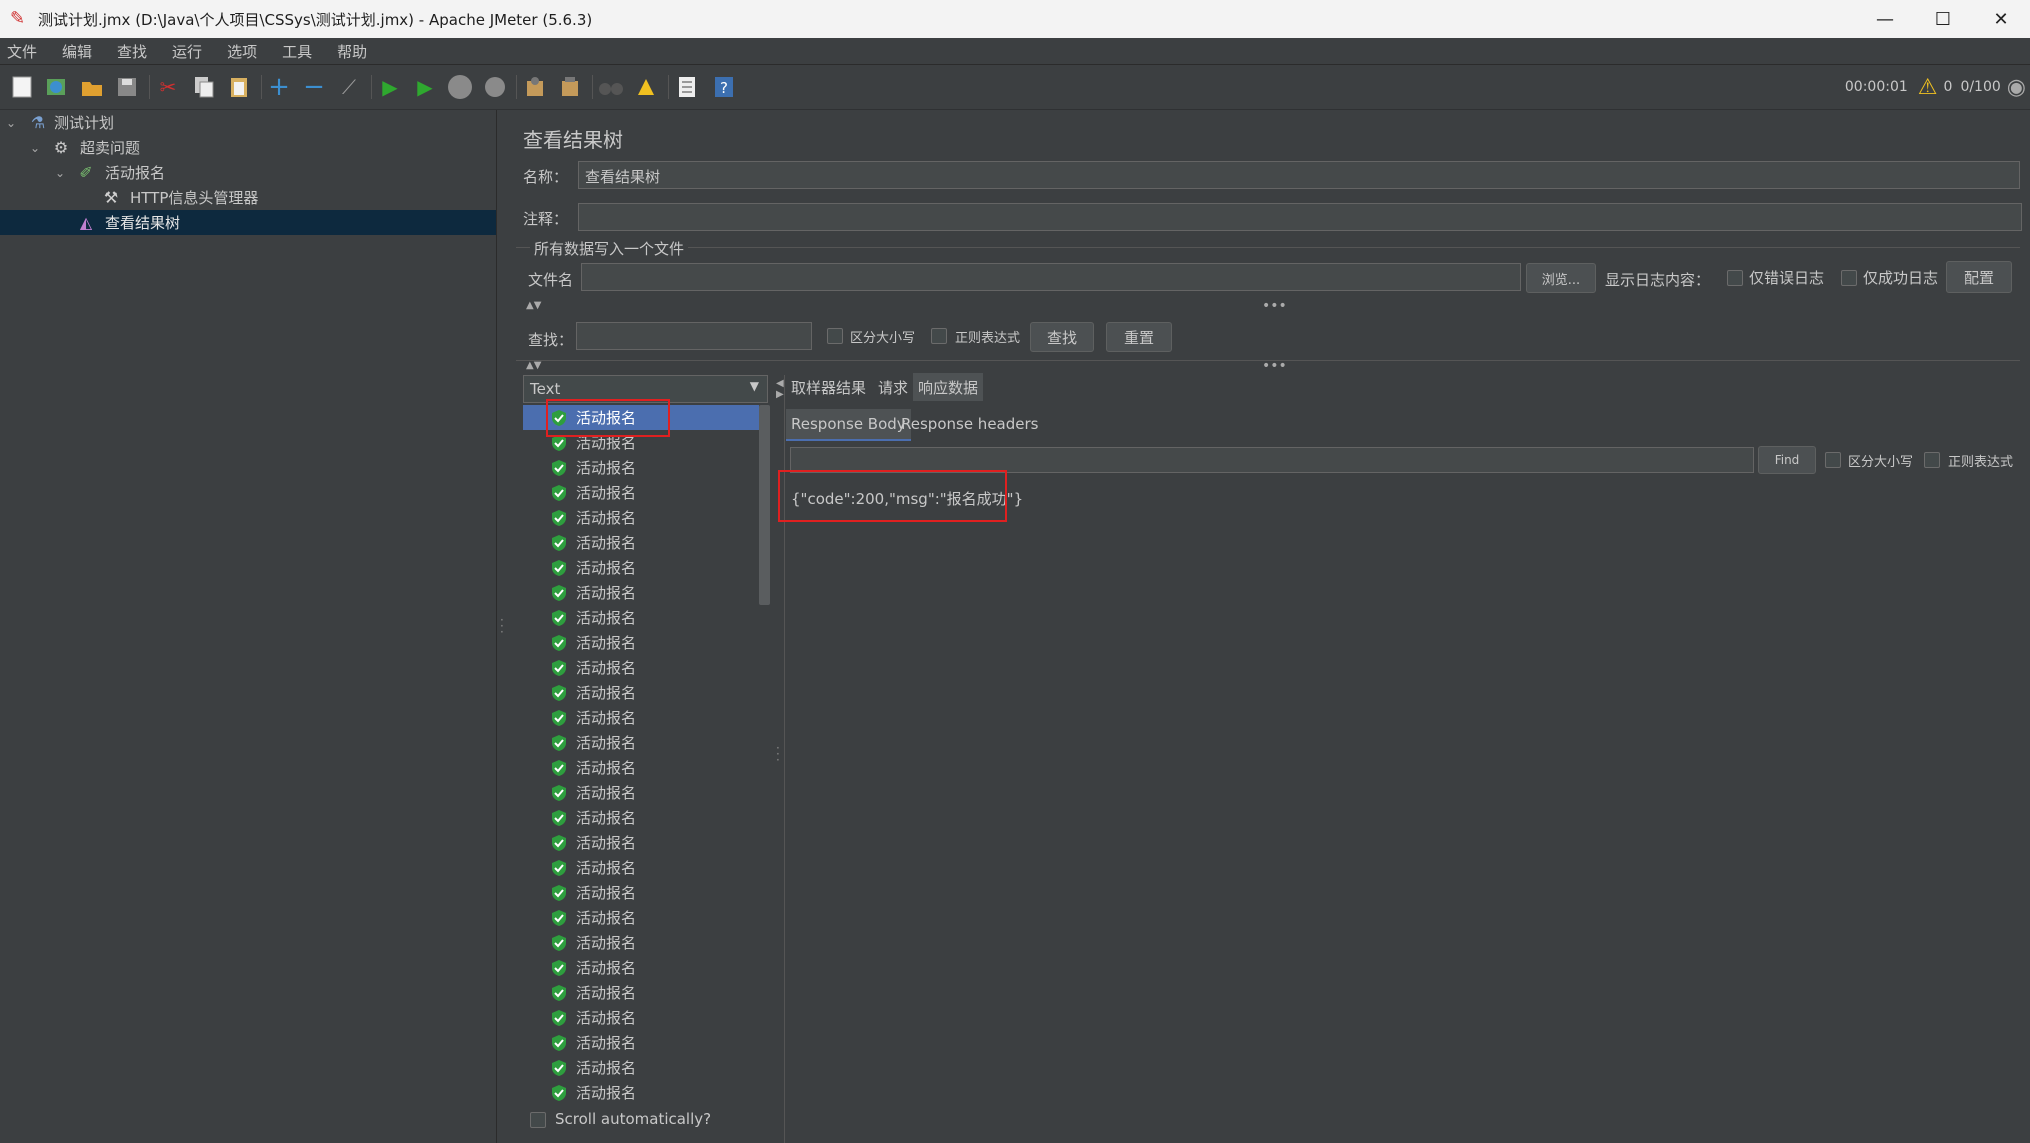 The image size is (2030, 1143). Describe the element at coordinates (533, 305) in the screenshot. I see `collapse-arrows-icon: ▲▼` at that location.